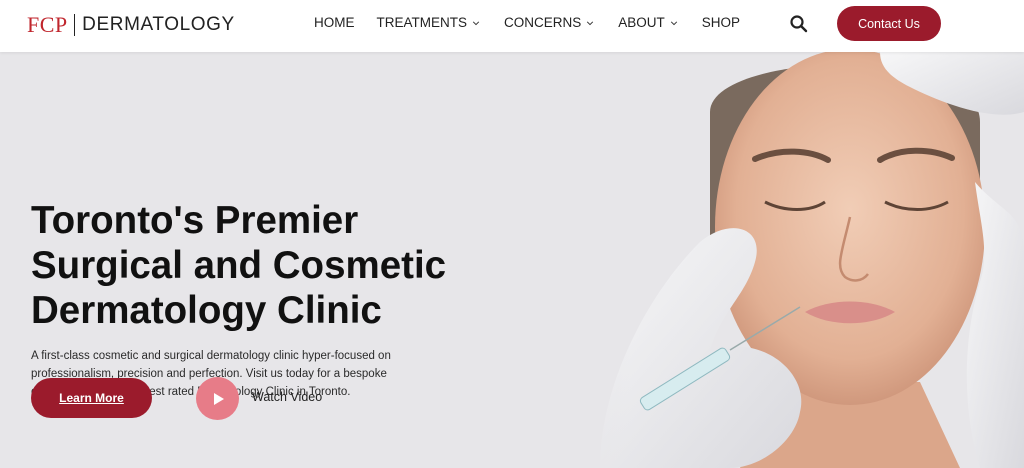 This screenshot has width=1024, height=468. What do you see at coordinates (74, 25) in the screenshot?
I see `logo-divider` at bounding box center [74, 25].